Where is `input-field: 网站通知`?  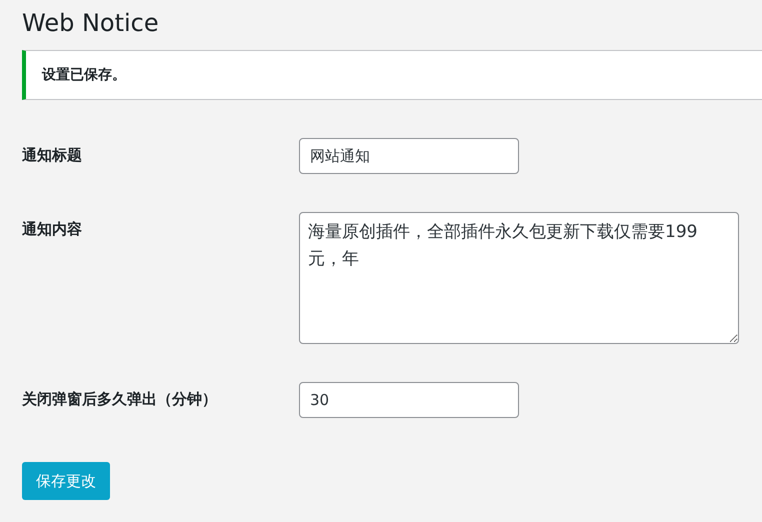
input-field: 网站通知 is located at coordinates (409, 156).